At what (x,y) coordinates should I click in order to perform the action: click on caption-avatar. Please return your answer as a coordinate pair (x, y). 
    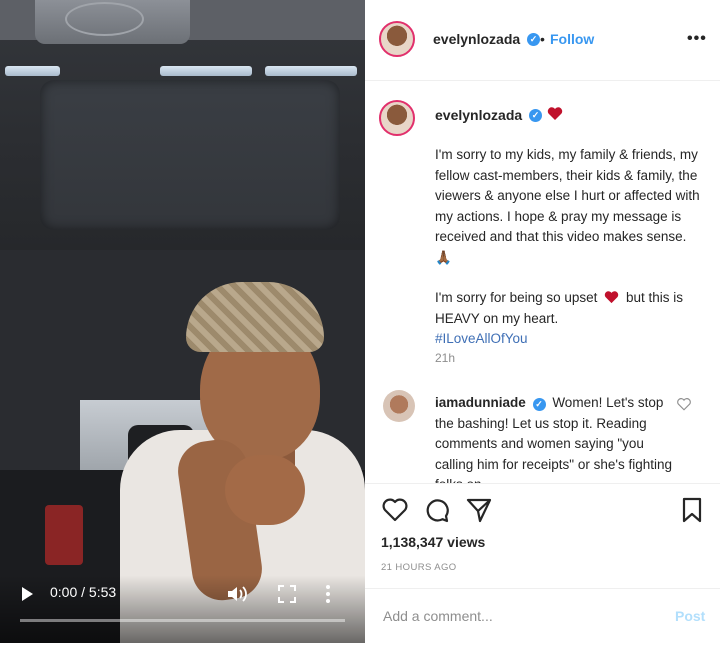
    Looking at the image, I should click on (397, 118).